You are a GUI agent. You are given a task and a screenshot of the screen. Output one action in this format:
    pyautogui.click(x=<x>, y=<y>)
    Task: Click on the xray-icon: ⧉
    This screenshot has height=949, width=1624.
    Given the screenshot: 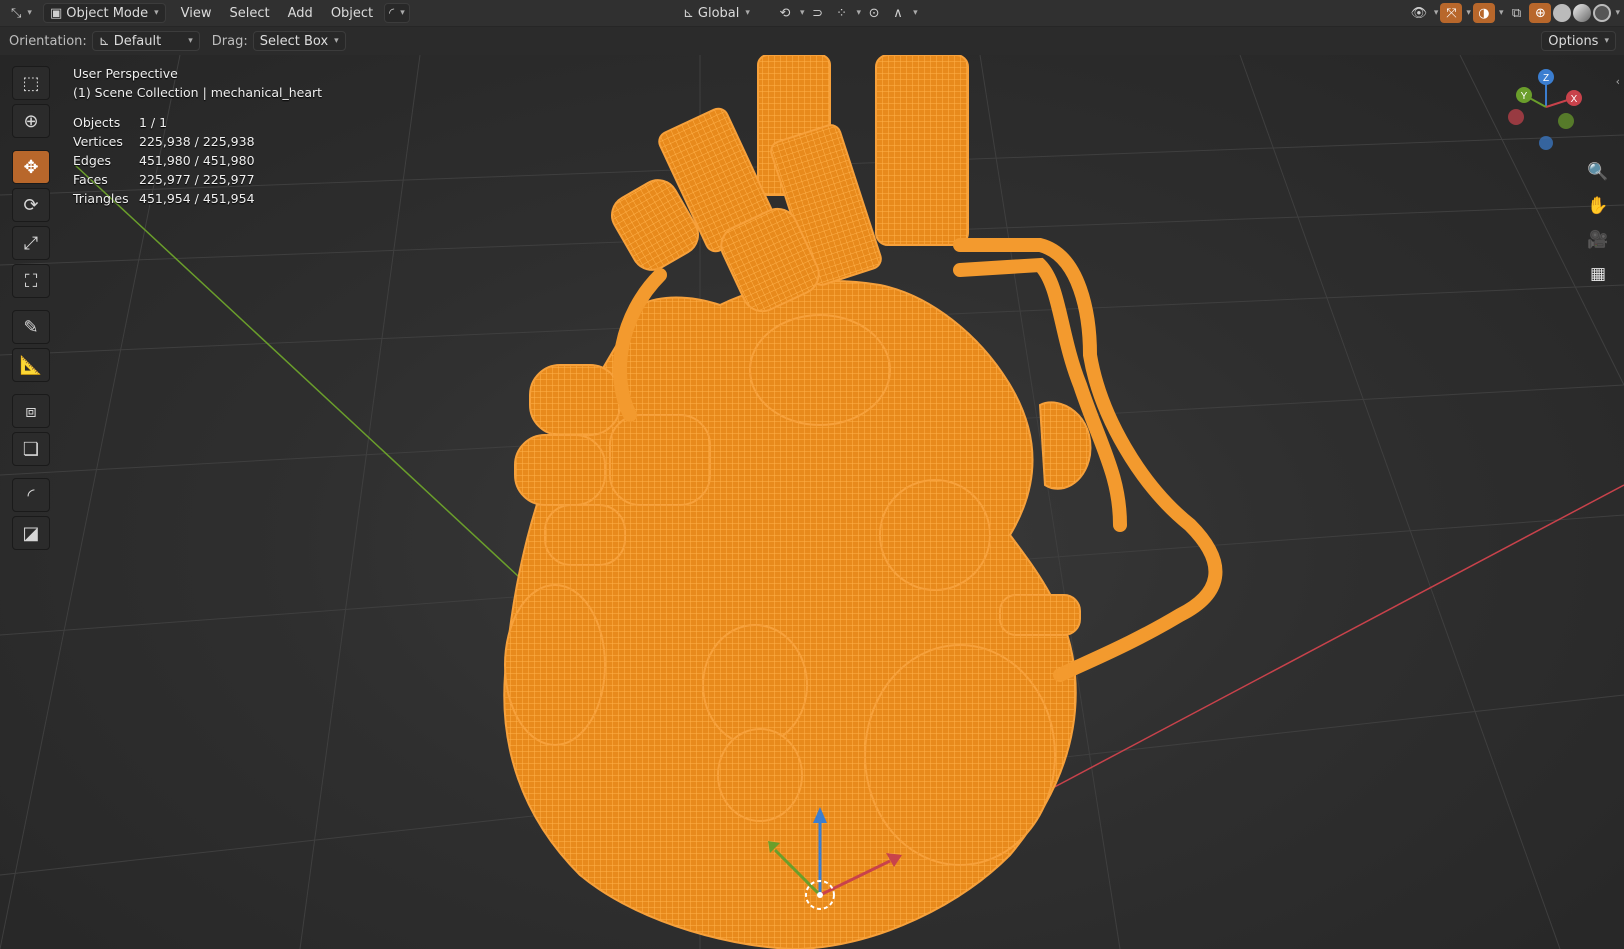 What is the action you would take?
    pyautogui.click(x=1516, y=13)
    